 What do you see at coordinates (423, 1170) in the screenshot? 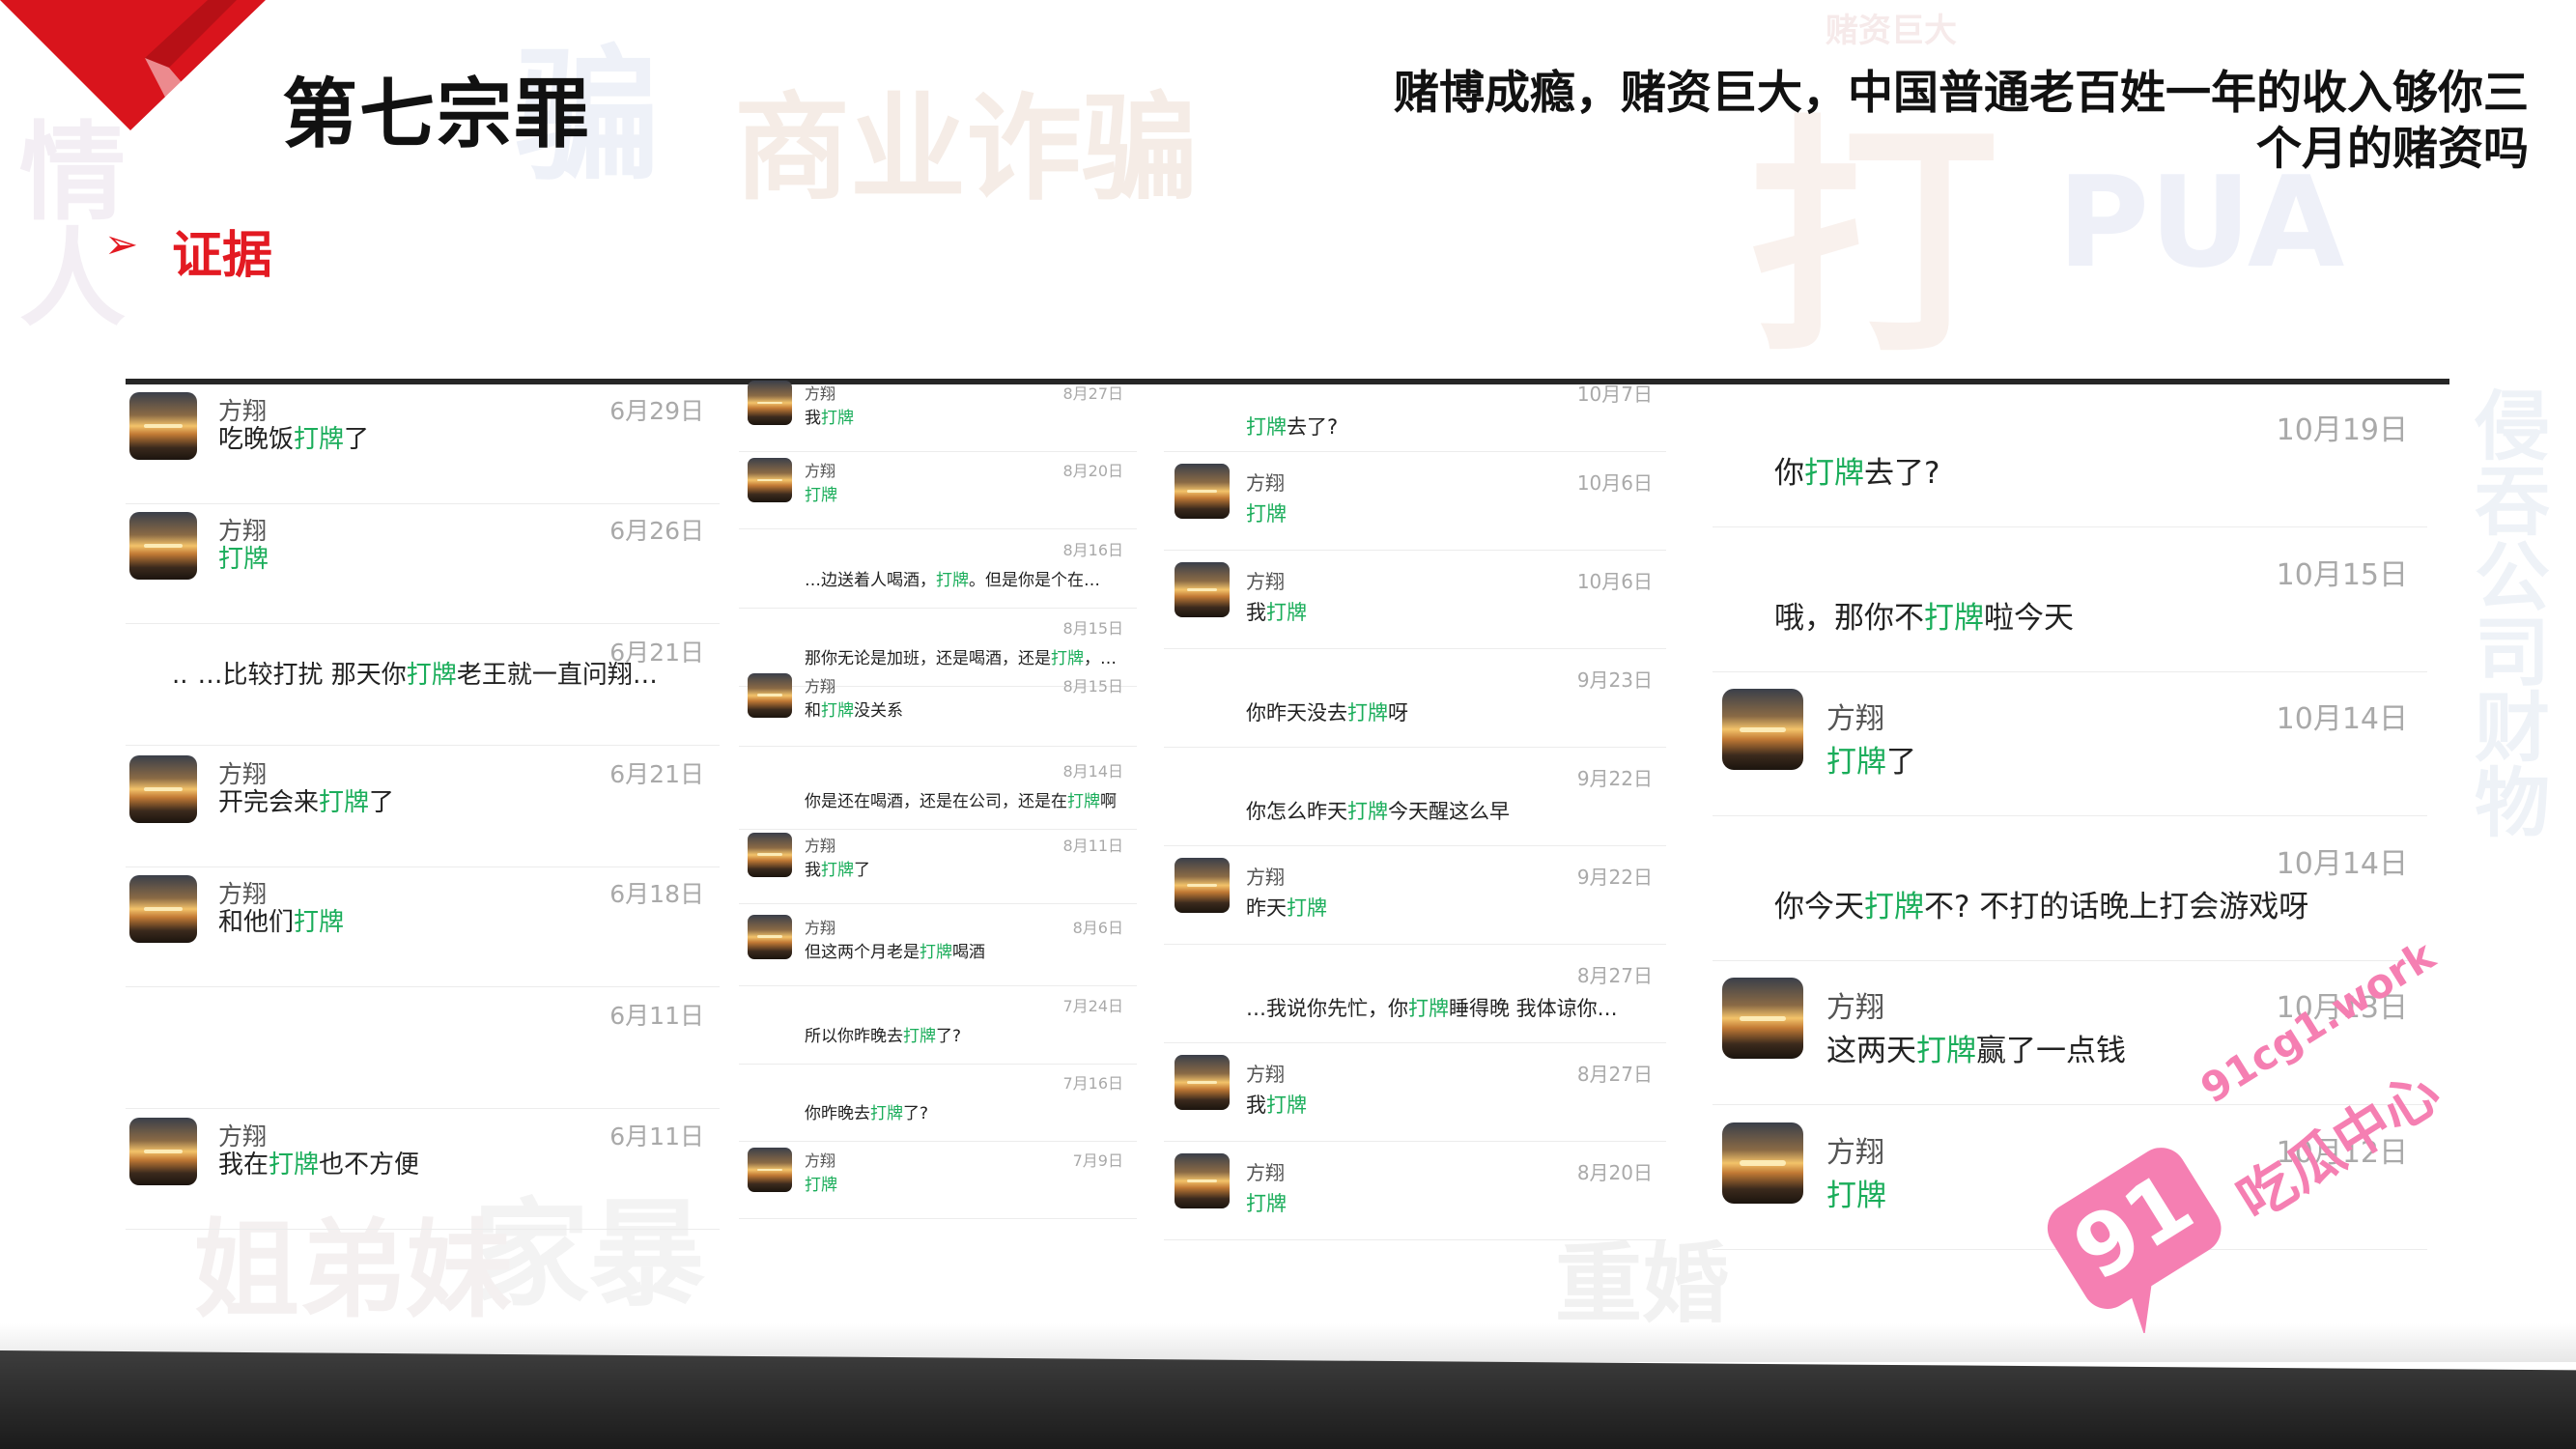
I see `chat-message-row: 方翔 6月11日 我在打牌也不方便` at bounding box center [423, 1170].